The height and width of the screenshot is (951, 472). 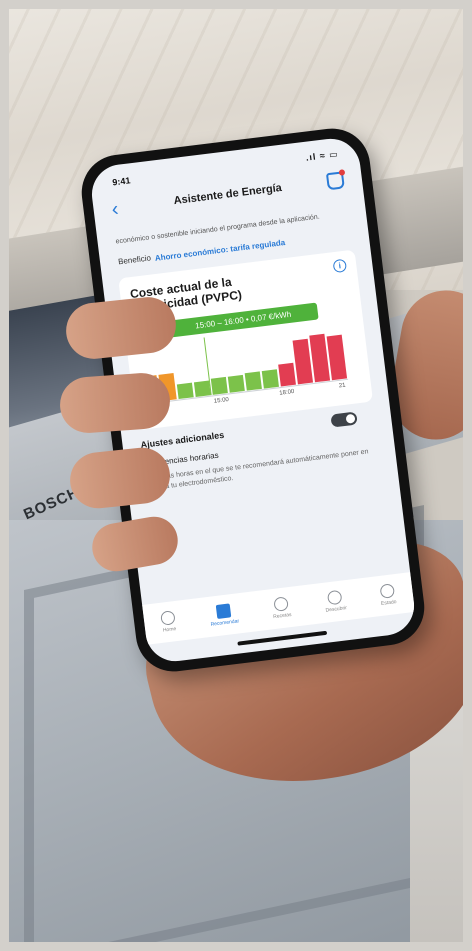 I want to click on info-icon: i, so click(x=340, y=266).